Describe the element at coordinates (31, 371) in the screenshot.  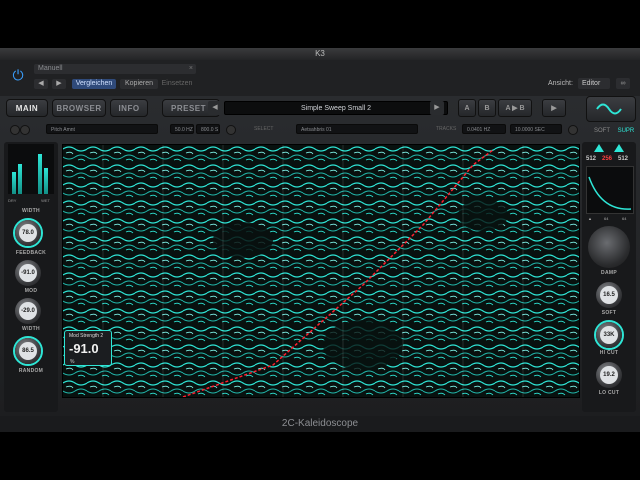
I see `random-label: RANDOM` at that location.